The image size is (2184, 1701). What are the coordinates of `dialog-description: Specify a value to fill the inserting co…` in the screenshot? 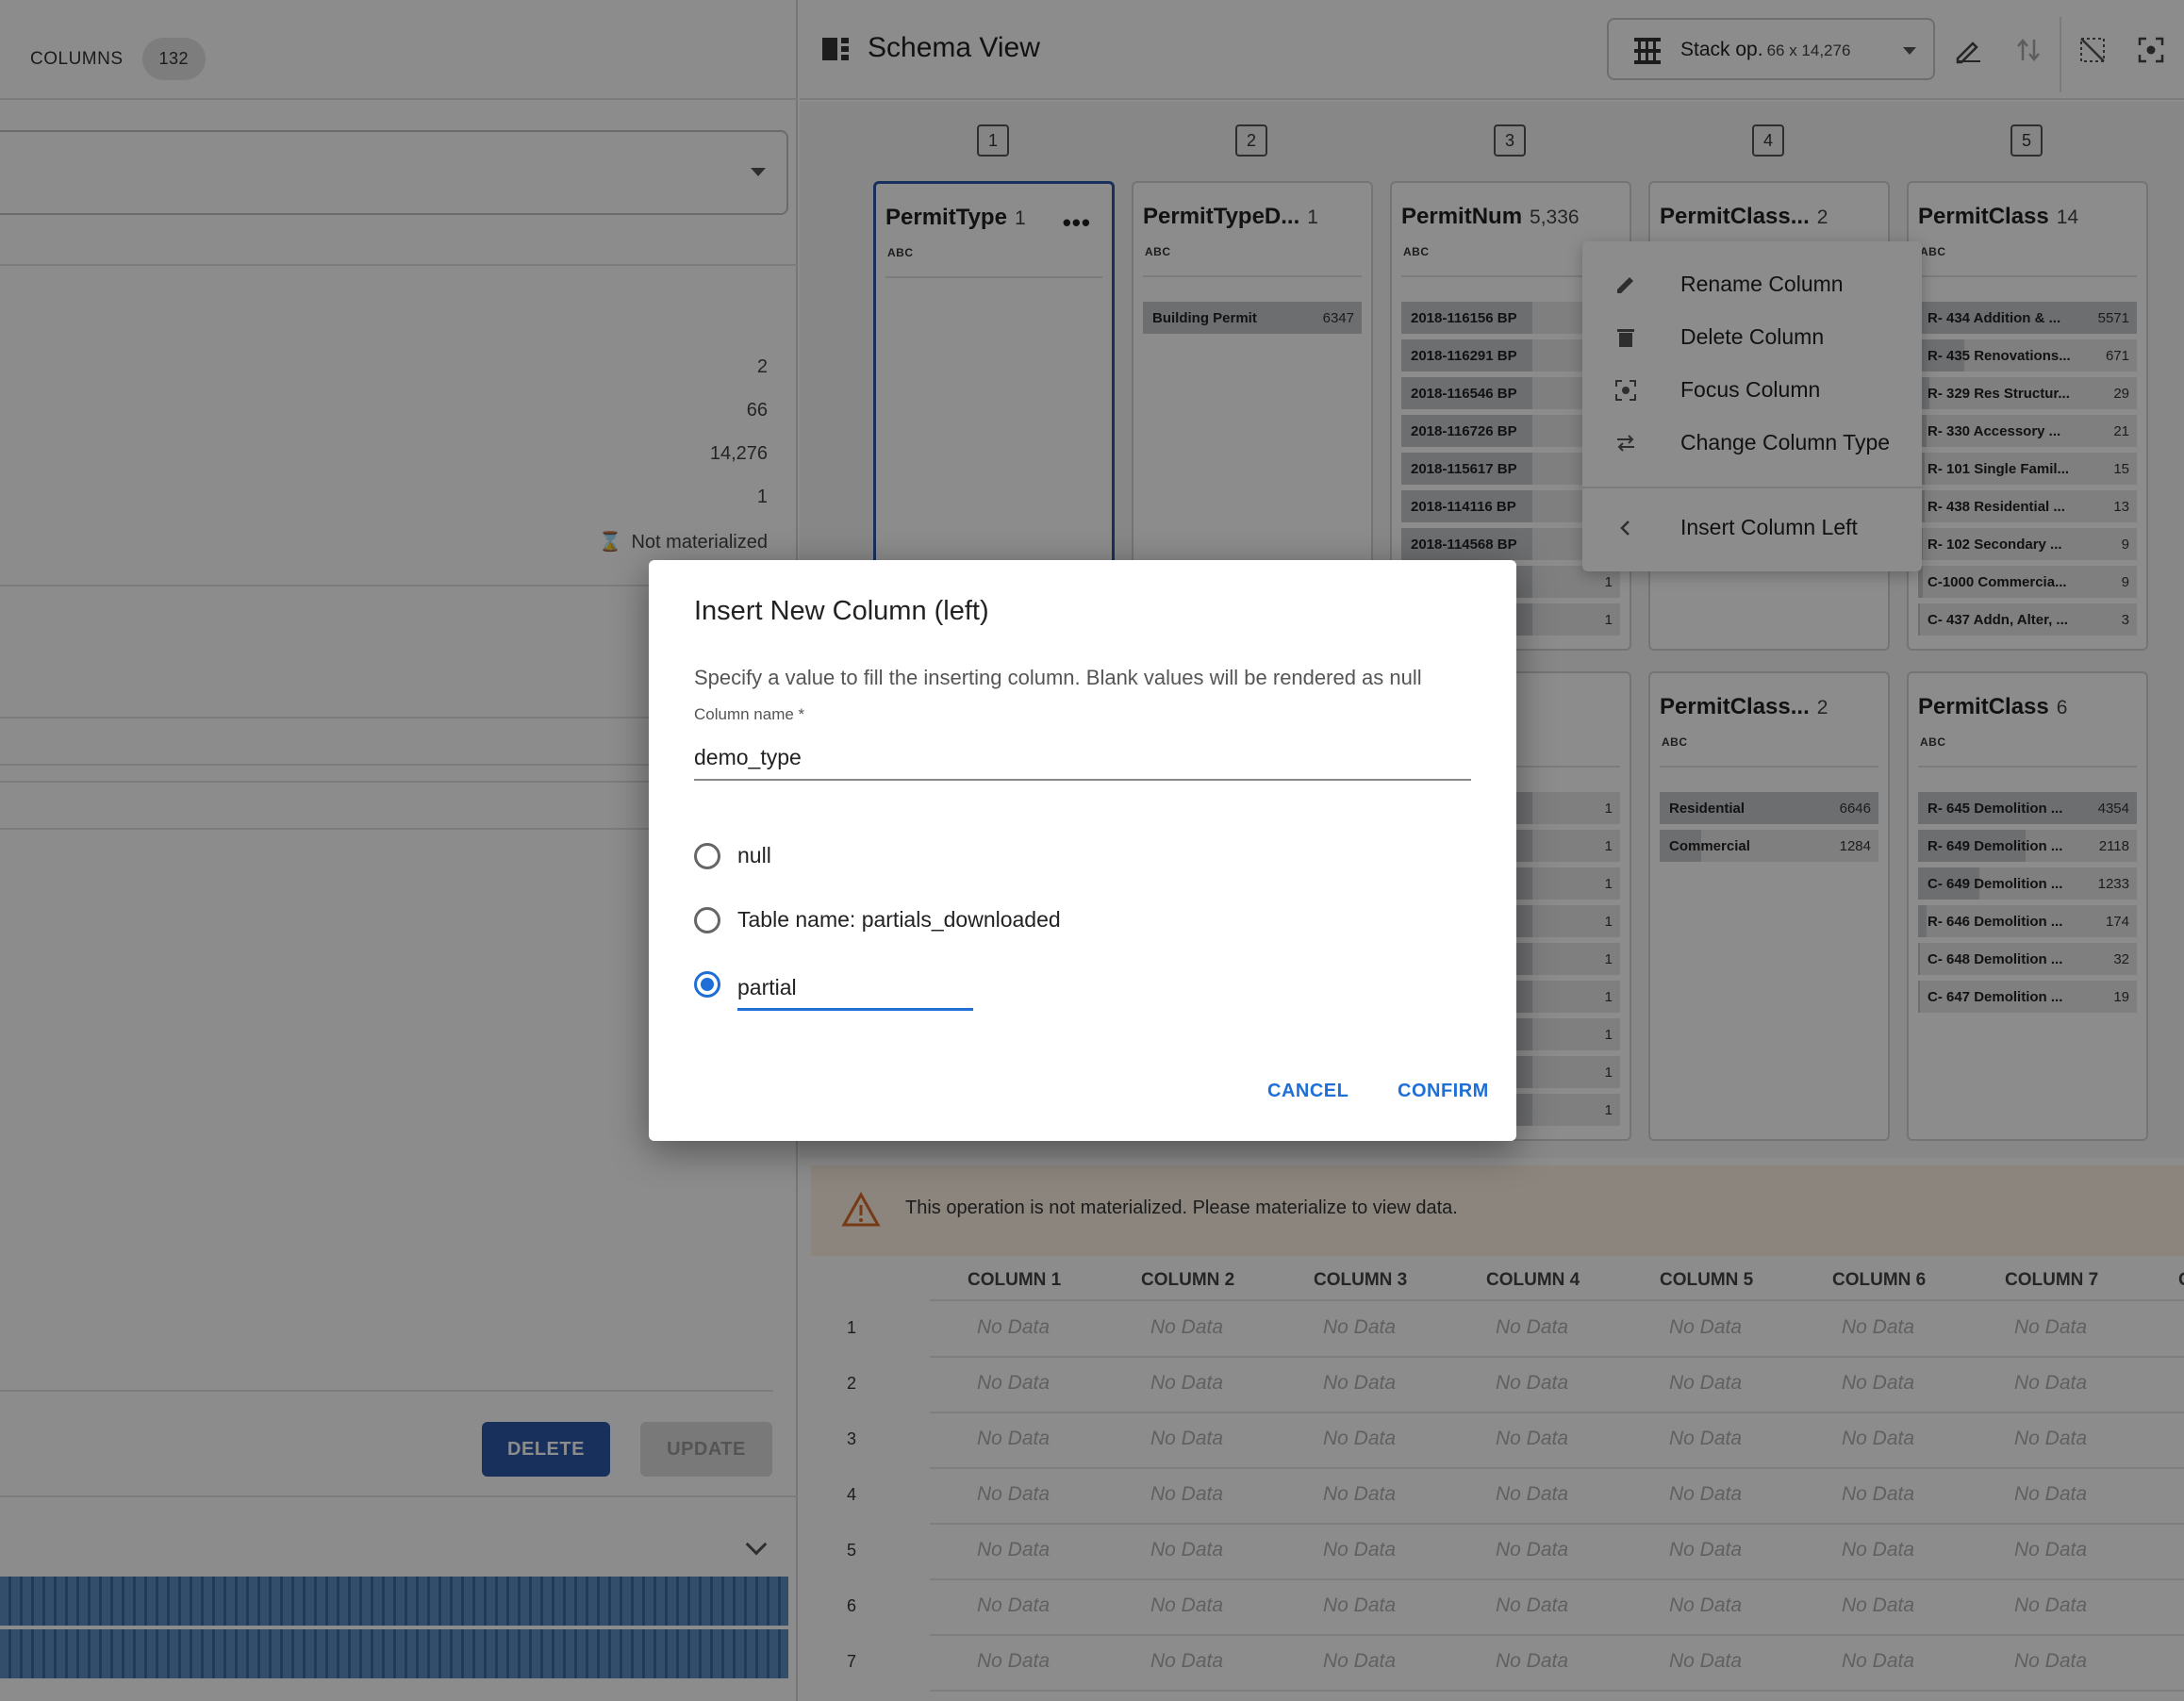 It's located at (1058, 677).